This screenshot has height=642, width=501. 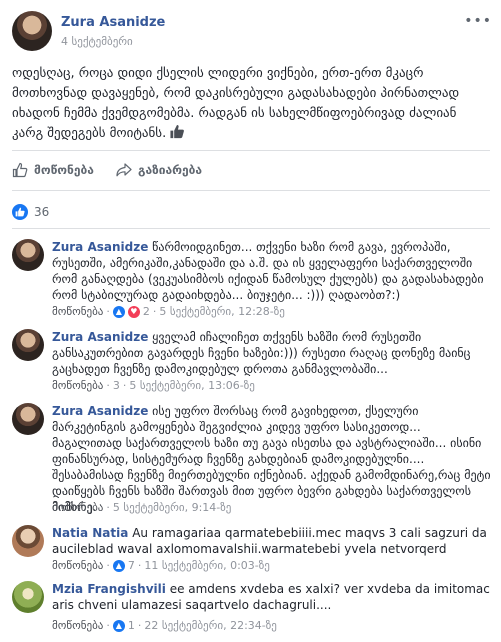 I want to click on comment-timestamp: 5 სექტემბერი, 12:28-ზე, so click(x=221, y=311).